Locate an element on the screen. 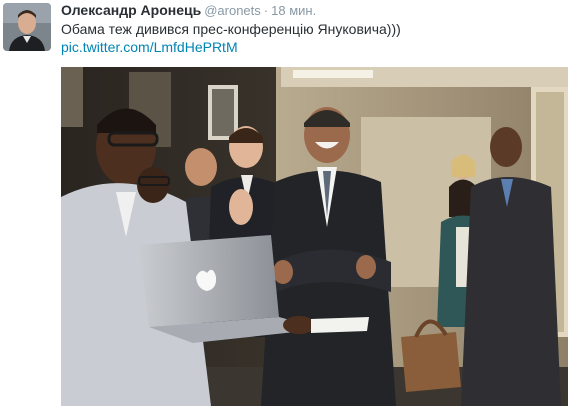 The image size is (578, 414). author-name: Олександр Аронець is located at coordinates (131, 10).